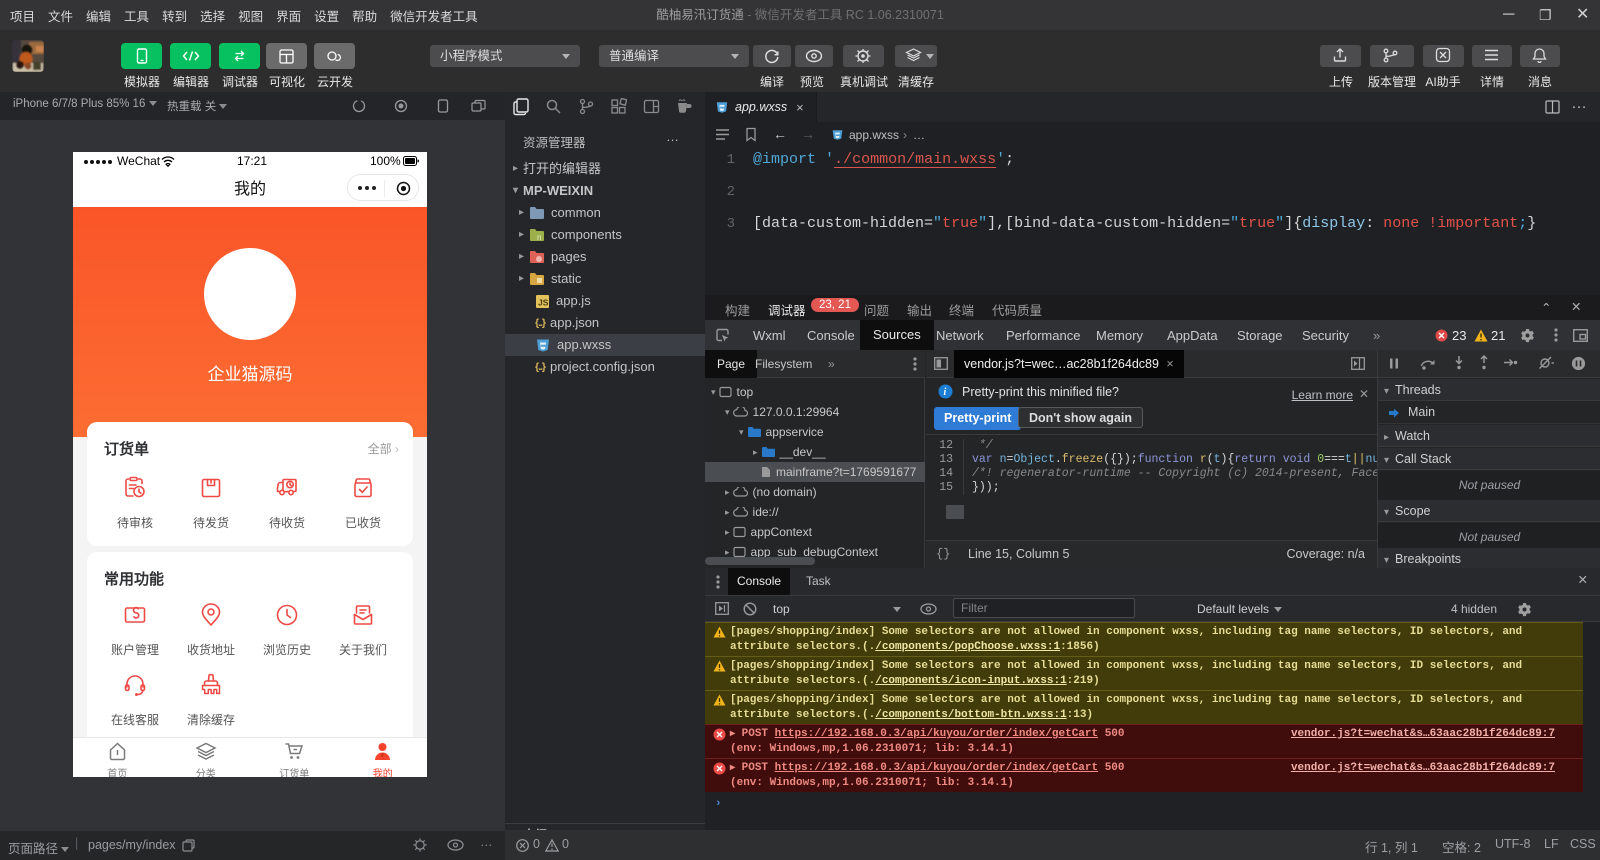  Describe the element at coordinates (945, 392) in the screenshot. I see `svg-text: i` at that location.